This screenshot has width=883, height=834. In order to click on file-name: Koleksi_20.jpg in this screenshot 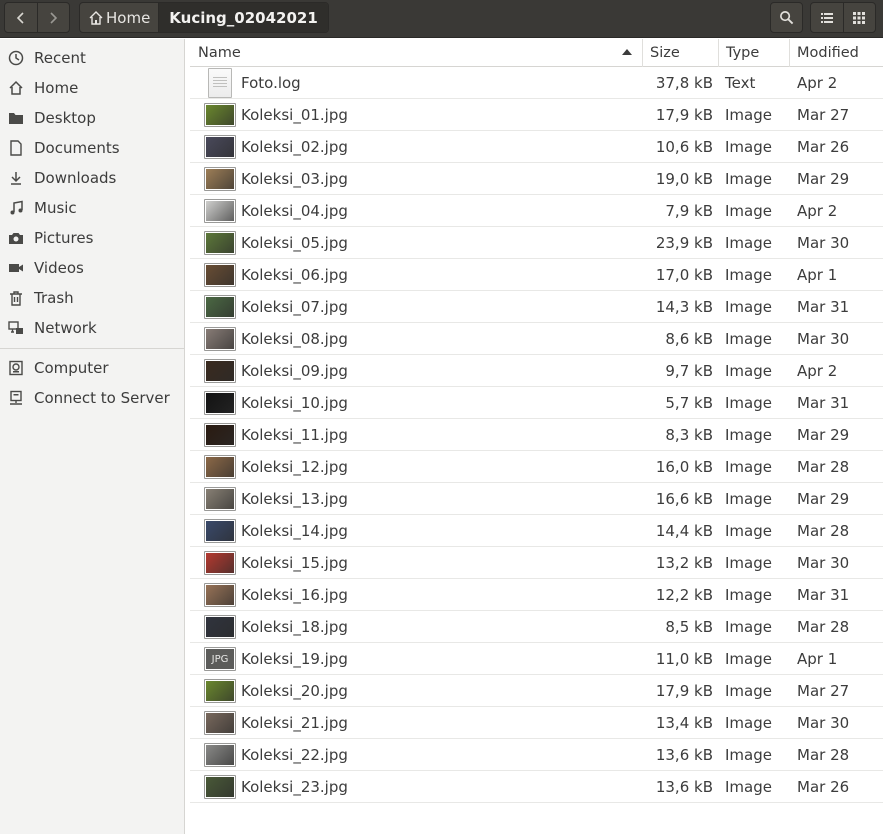, I will do `click(294, 691)`.